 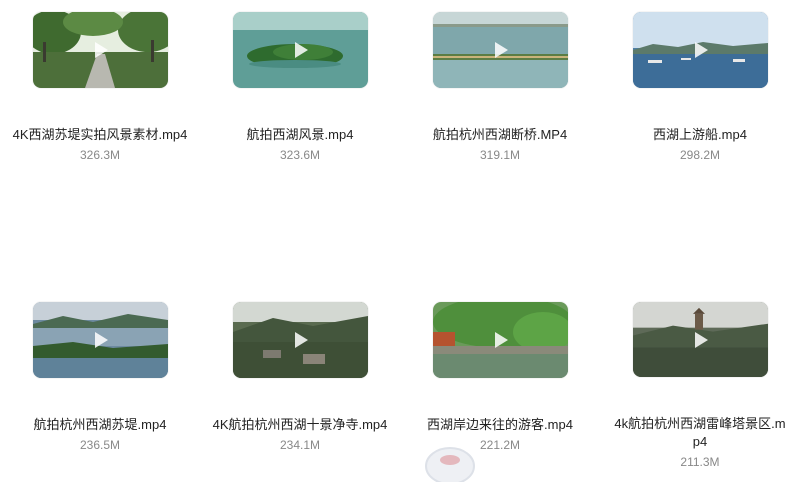 I want to click on video-name: 4k航拍杭州西湖雷峰塔景区.mp4, so click(x=700, y=433).